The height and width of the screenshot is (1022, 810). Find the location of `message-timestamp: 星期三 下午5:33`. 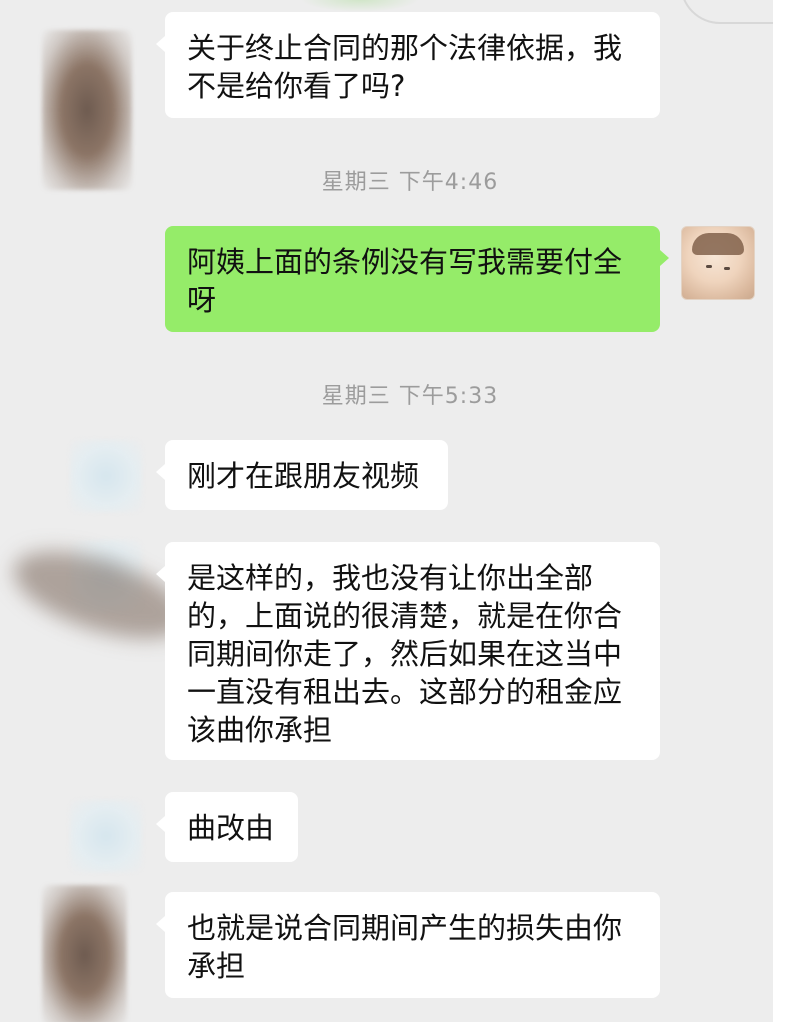

message-timestamp: 星期三 下午5:33 is located at coordinates (410, 396).